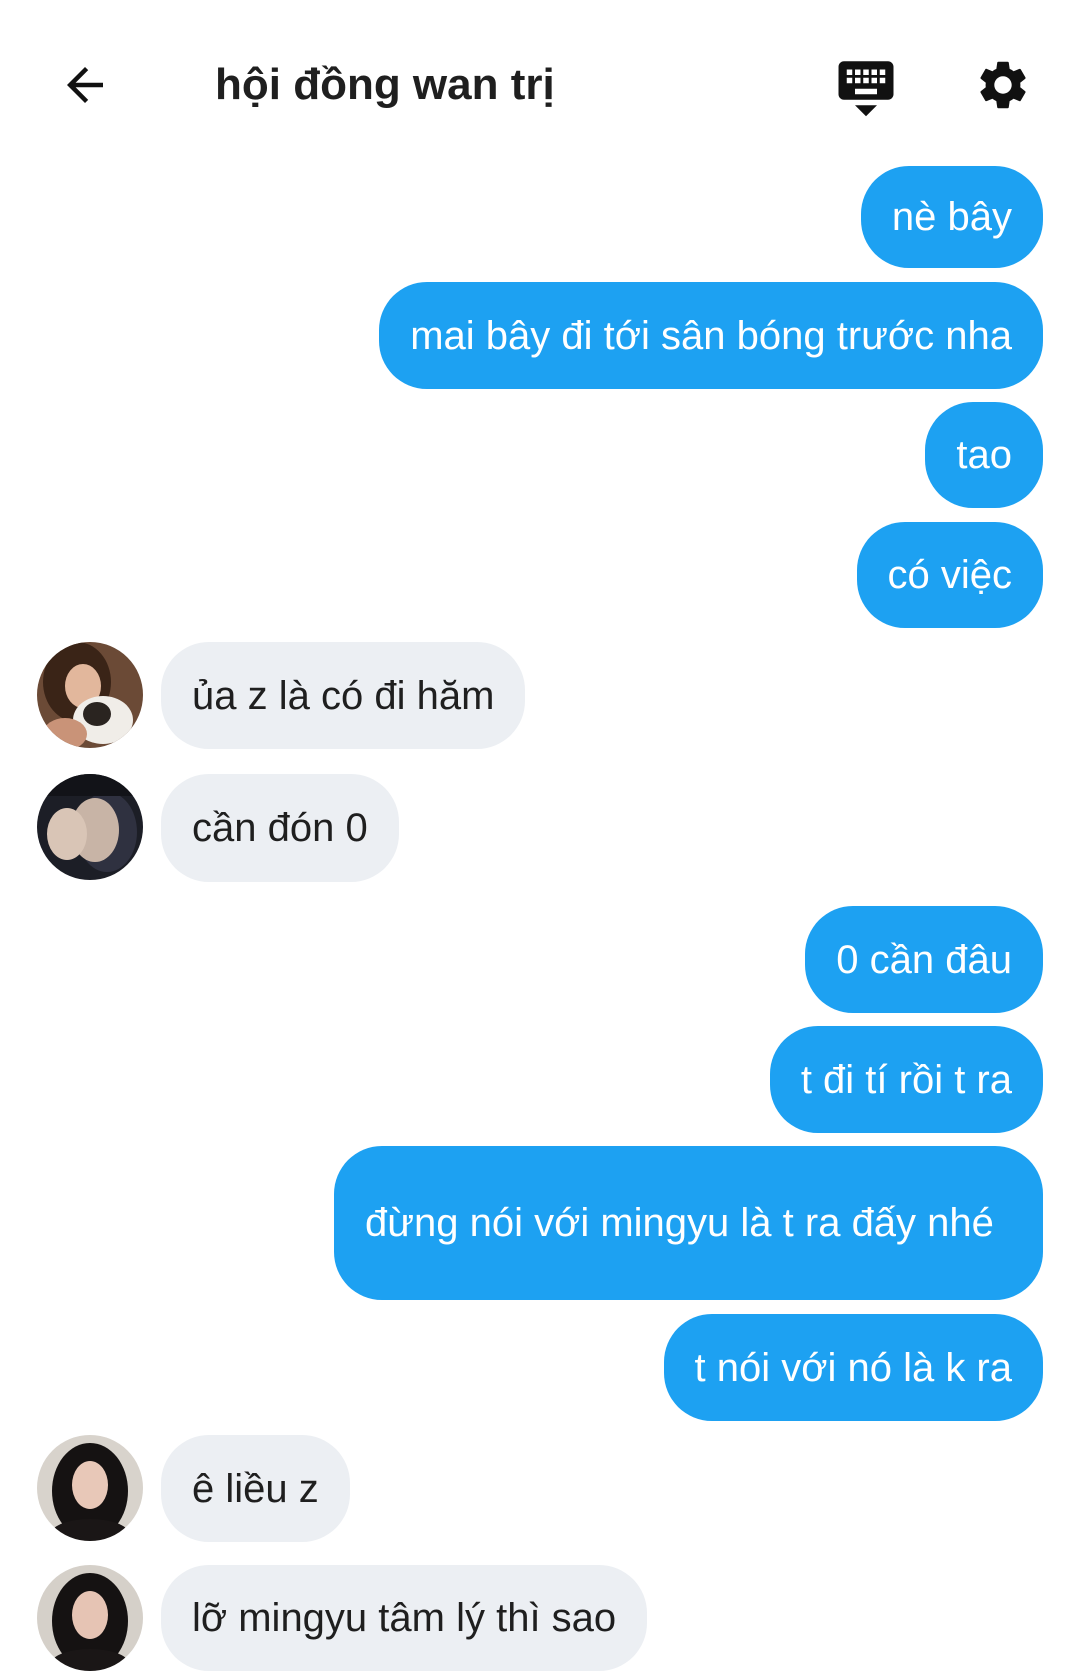  I want to click on keyboard-button, so click(866, 86).